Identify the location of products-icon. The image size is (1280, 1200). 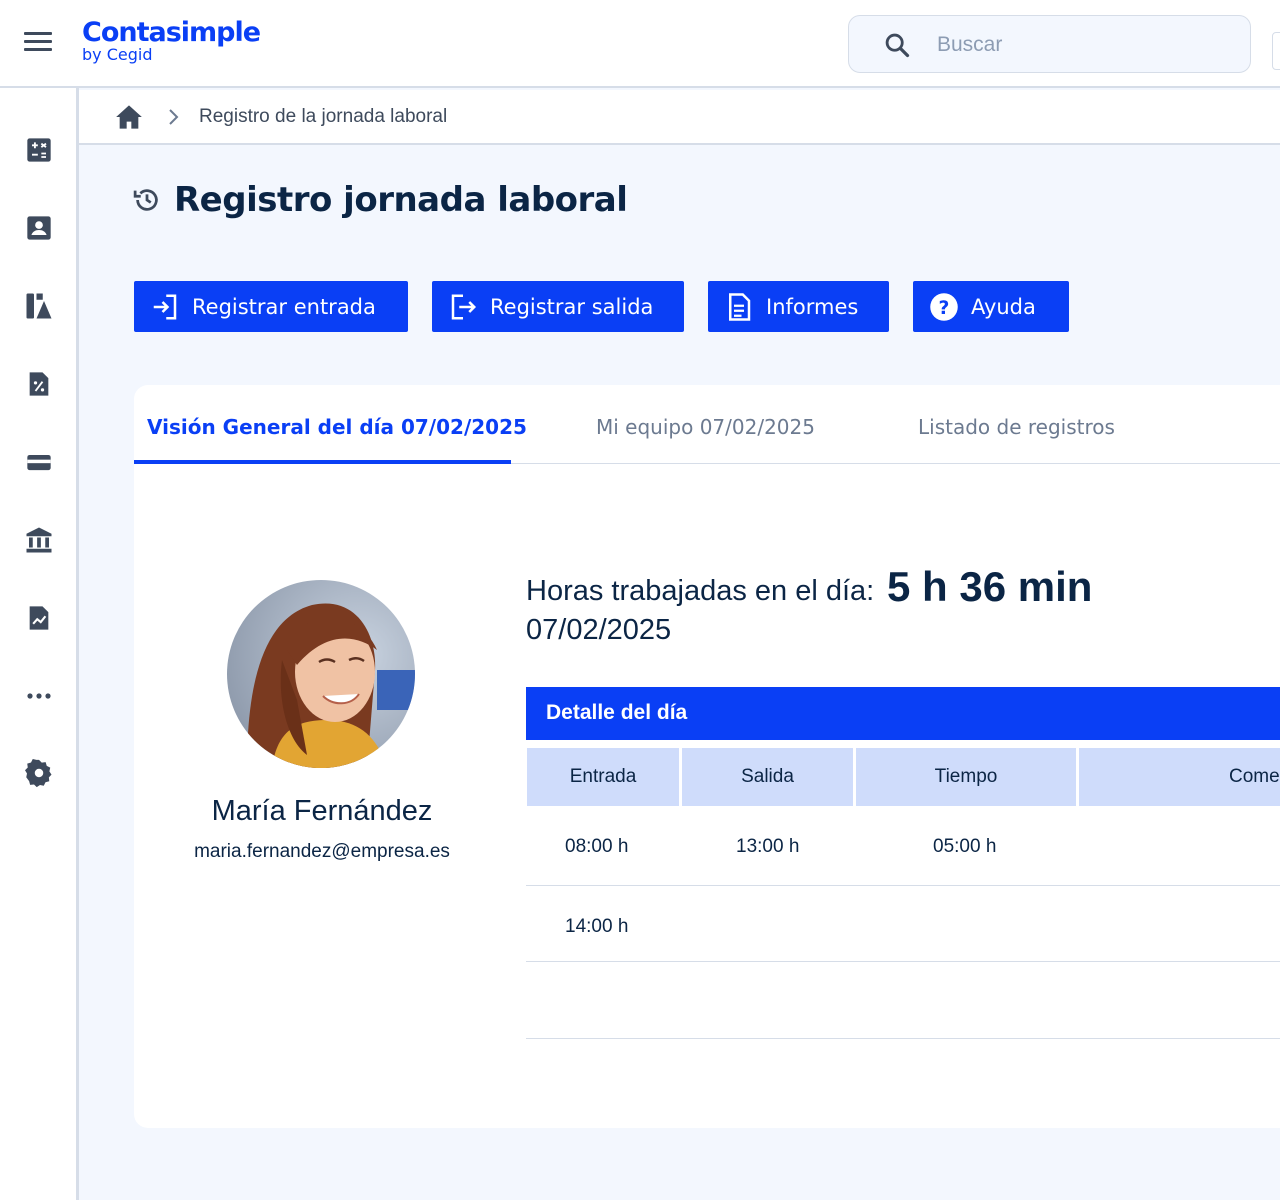
(39, 306).